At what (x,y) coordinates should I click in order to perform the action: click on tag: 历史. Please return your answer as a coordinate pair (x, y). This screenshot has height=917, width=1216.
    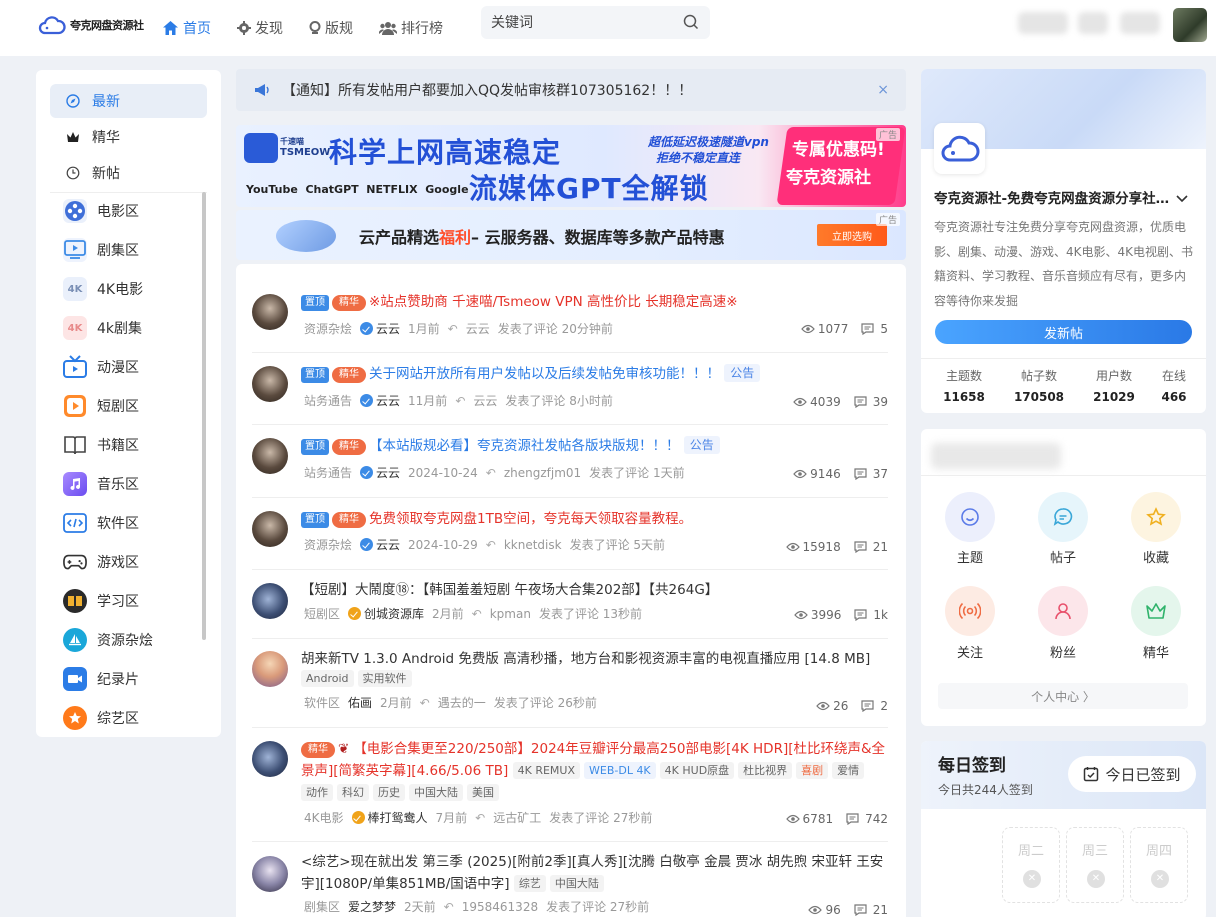
    Looking at the image, I should click on (389, 792).